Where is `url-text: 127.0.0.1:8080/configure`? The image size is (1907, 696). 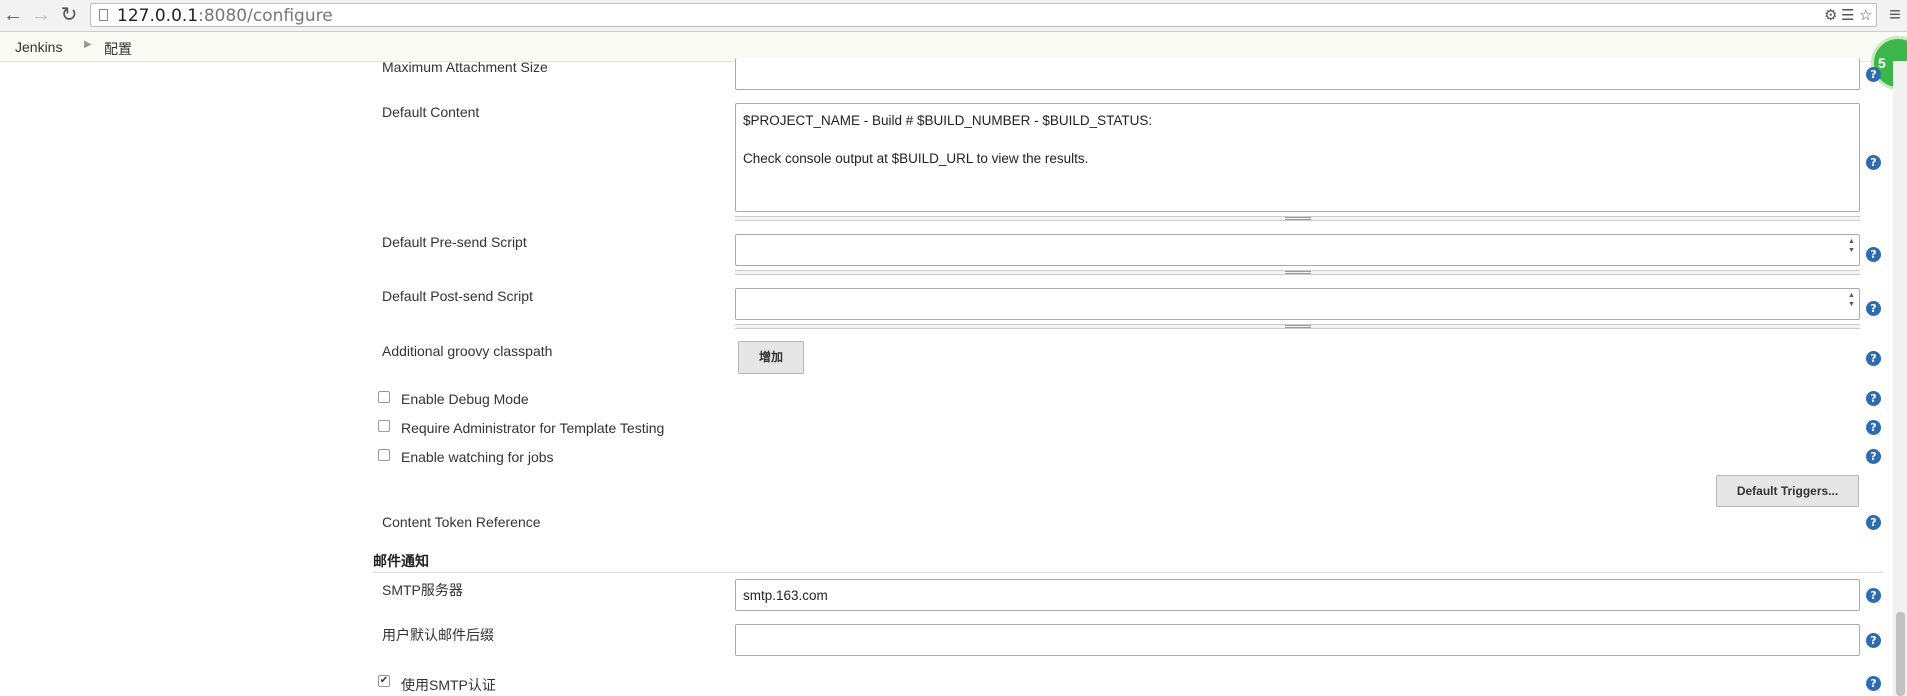 url-text: 127.0.0.1:8080/configure is located at coordinates (225, 16).